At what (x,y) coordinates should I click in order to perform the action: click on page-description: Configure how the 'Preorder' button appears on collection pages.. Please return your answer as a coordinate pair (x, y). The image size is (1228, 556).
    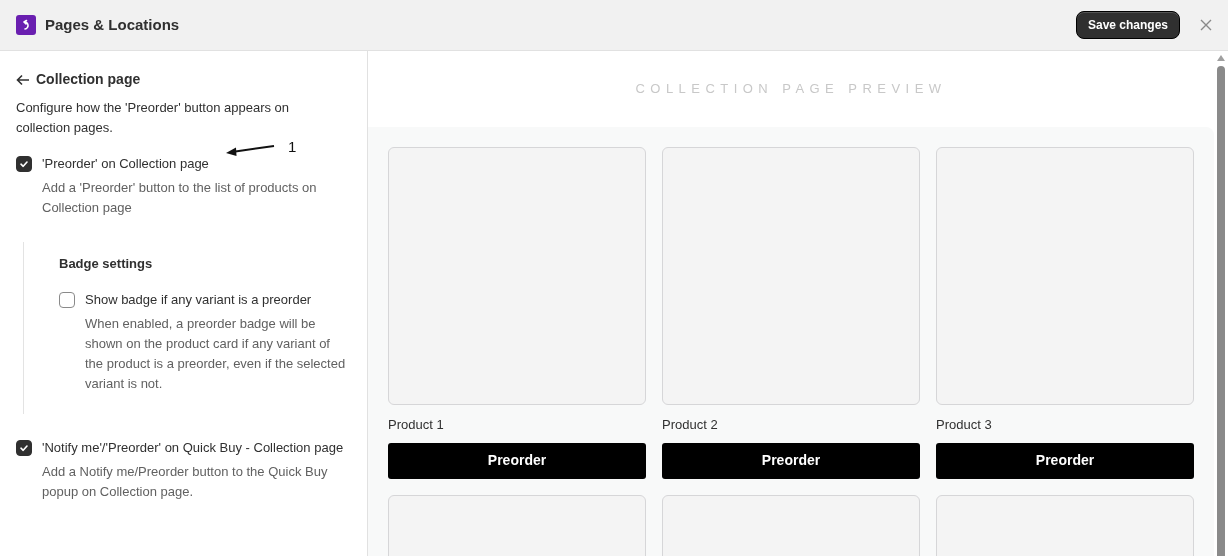
    Looking at the image, I should click on (153, 118).